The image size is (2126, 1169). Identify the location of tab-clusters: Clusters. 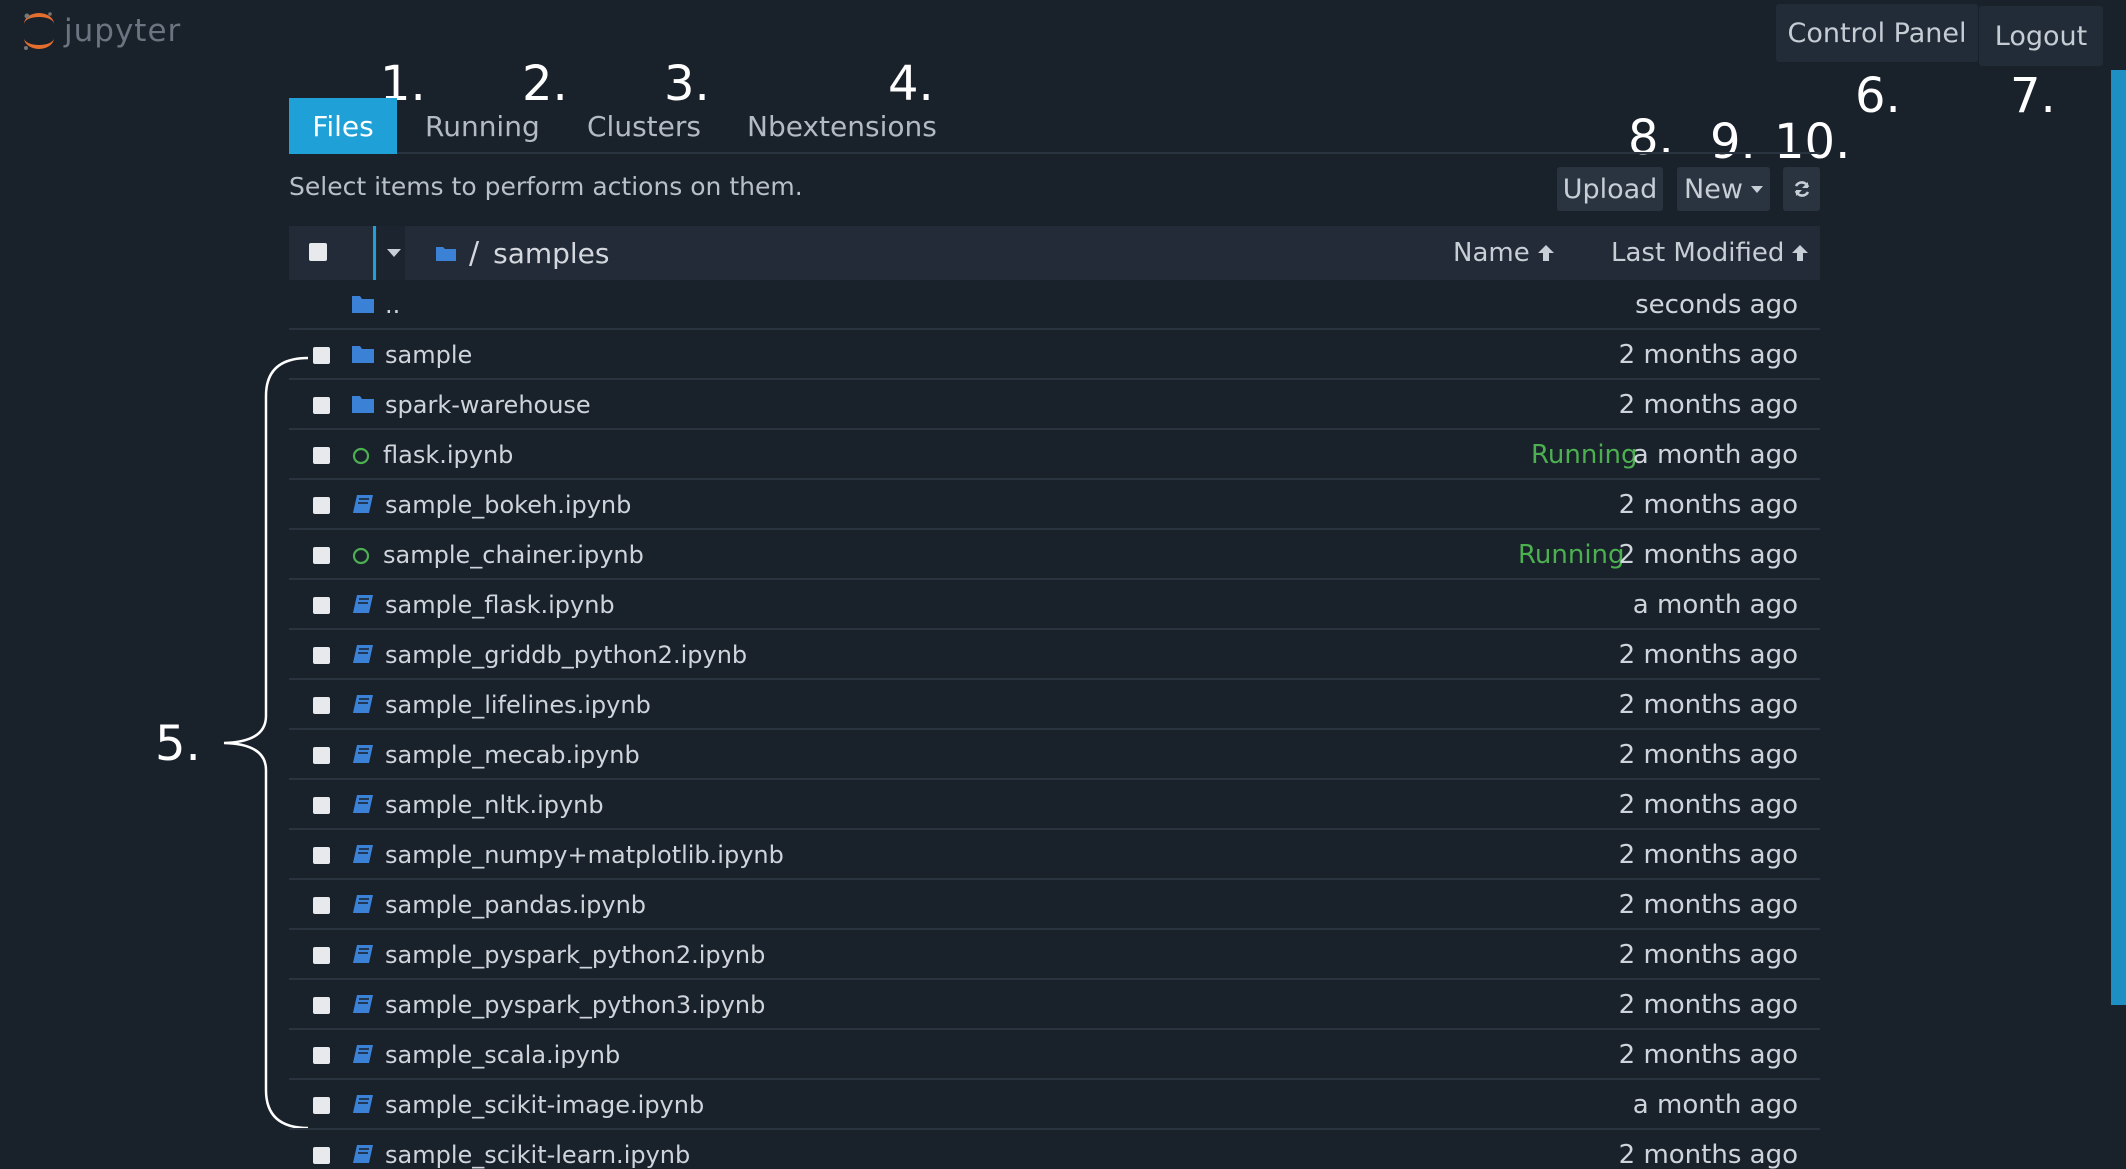
(644, 126).